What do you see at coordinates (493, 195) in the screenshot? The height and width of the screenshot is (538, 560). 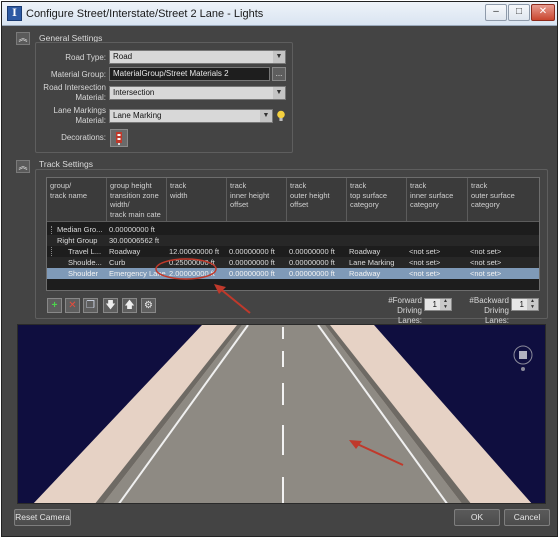 I see `header-line: outer surface` at bounding box center [493, 195].